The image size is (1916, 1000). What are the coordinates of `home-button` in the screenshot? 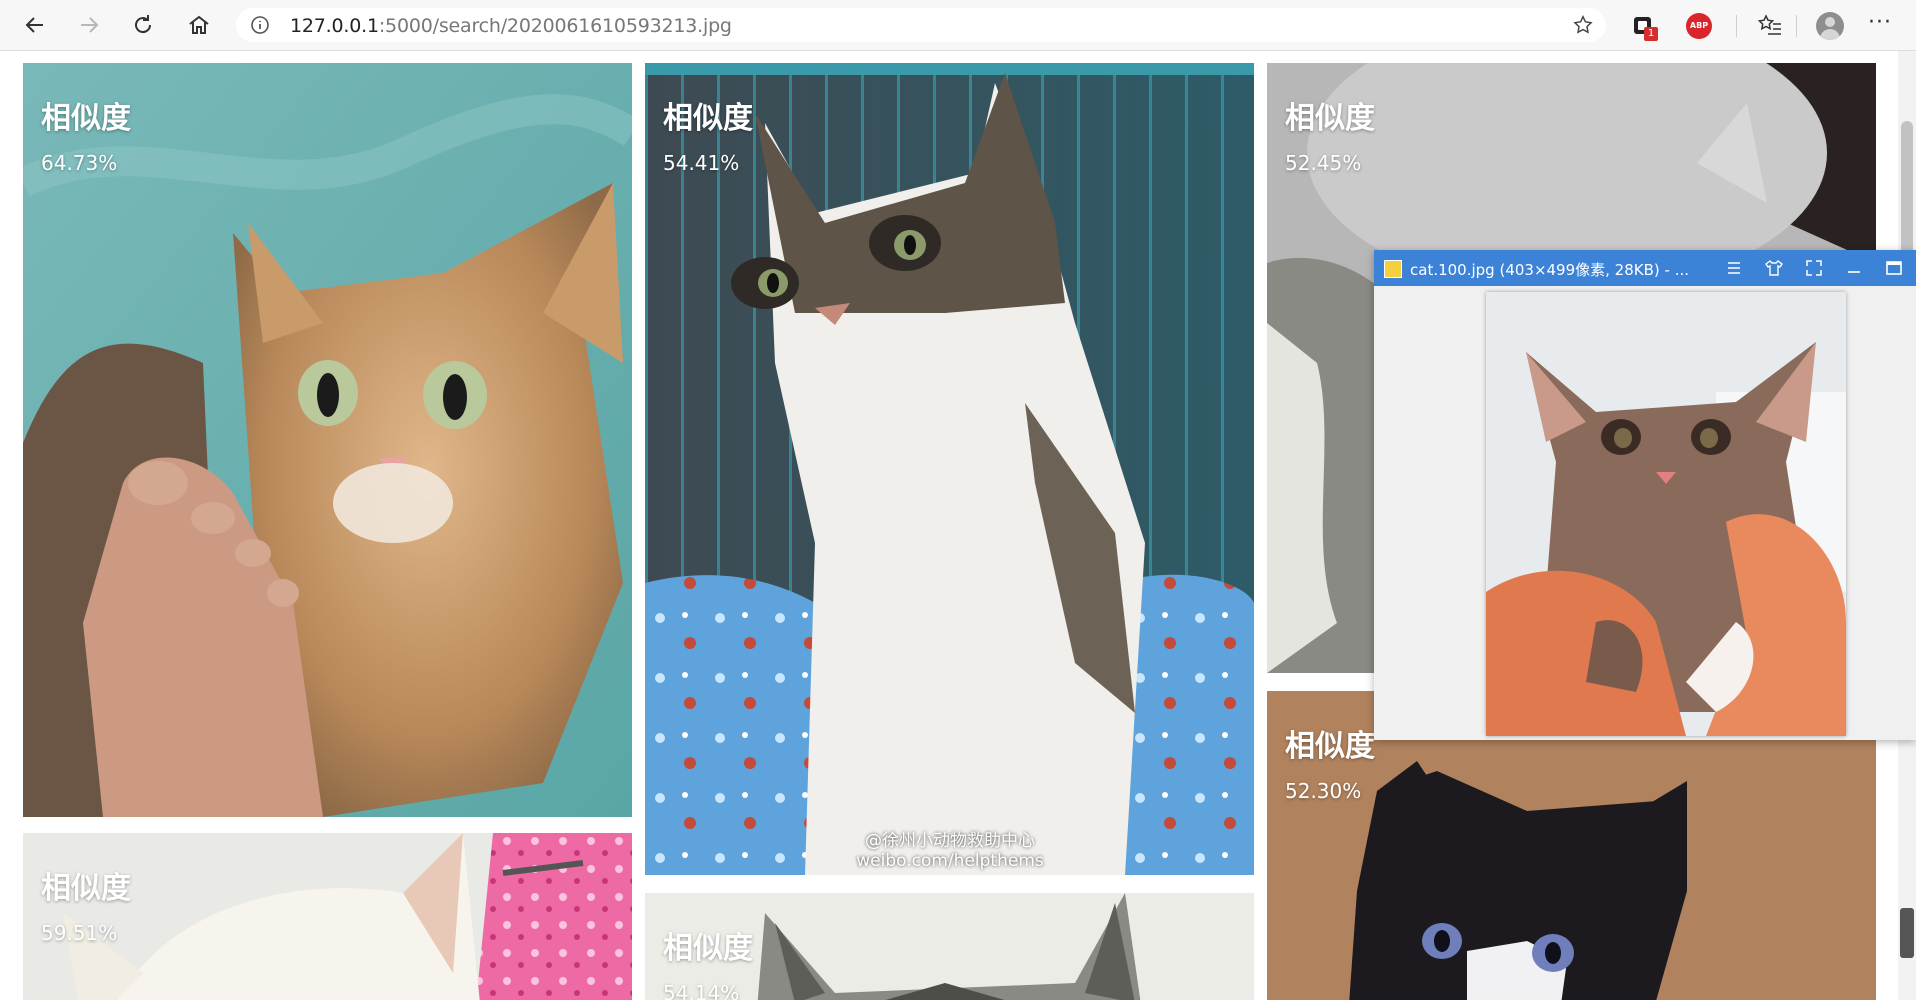 It's located at (199, 25).